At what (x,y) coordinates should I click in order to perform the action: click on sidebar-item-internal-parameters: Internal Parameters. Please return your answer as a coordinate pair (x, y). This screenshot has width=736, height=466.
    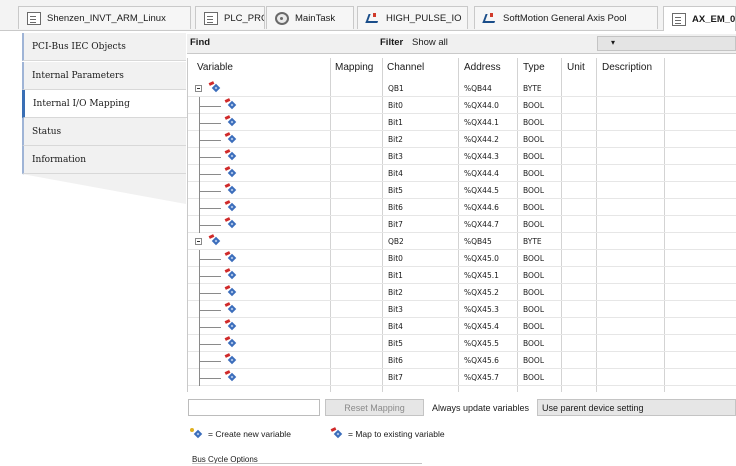
    Looking at the image, I should click on (104, 76).